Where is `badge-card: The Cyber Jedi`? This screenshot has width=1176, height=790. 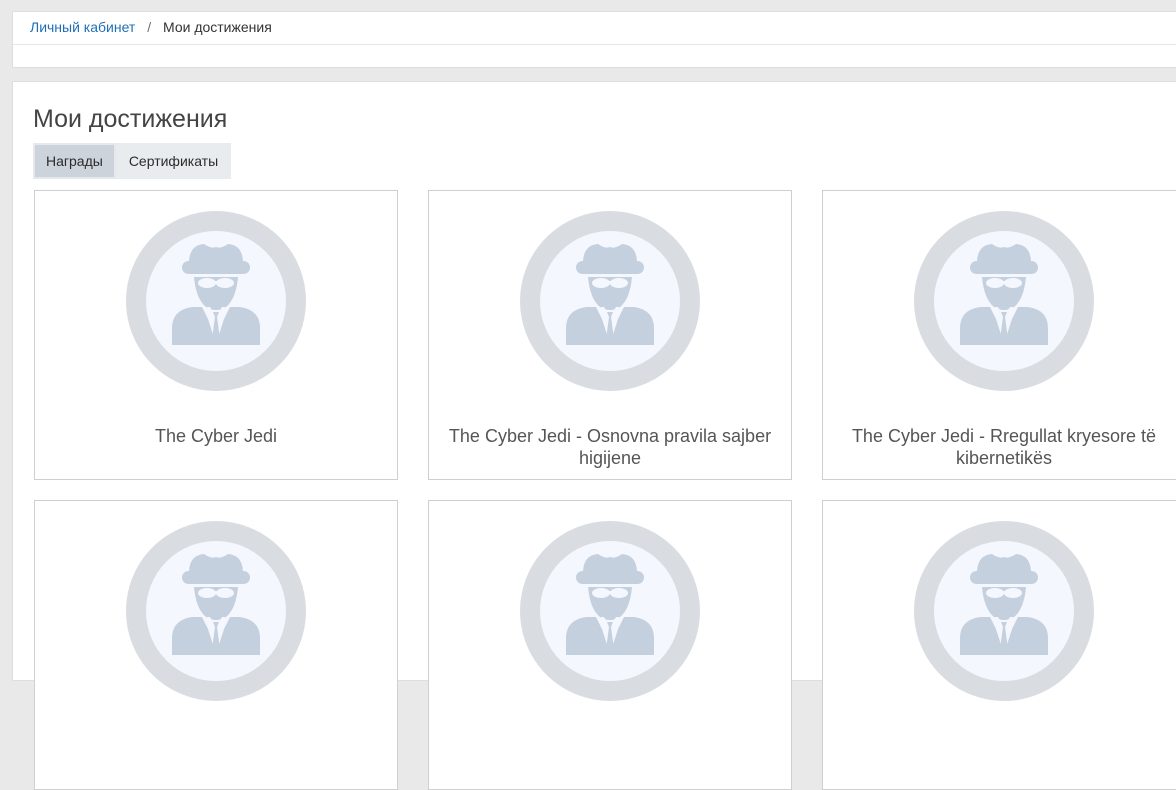
badge-card: The Cyber Jedi is located at coordinates (216, 335).